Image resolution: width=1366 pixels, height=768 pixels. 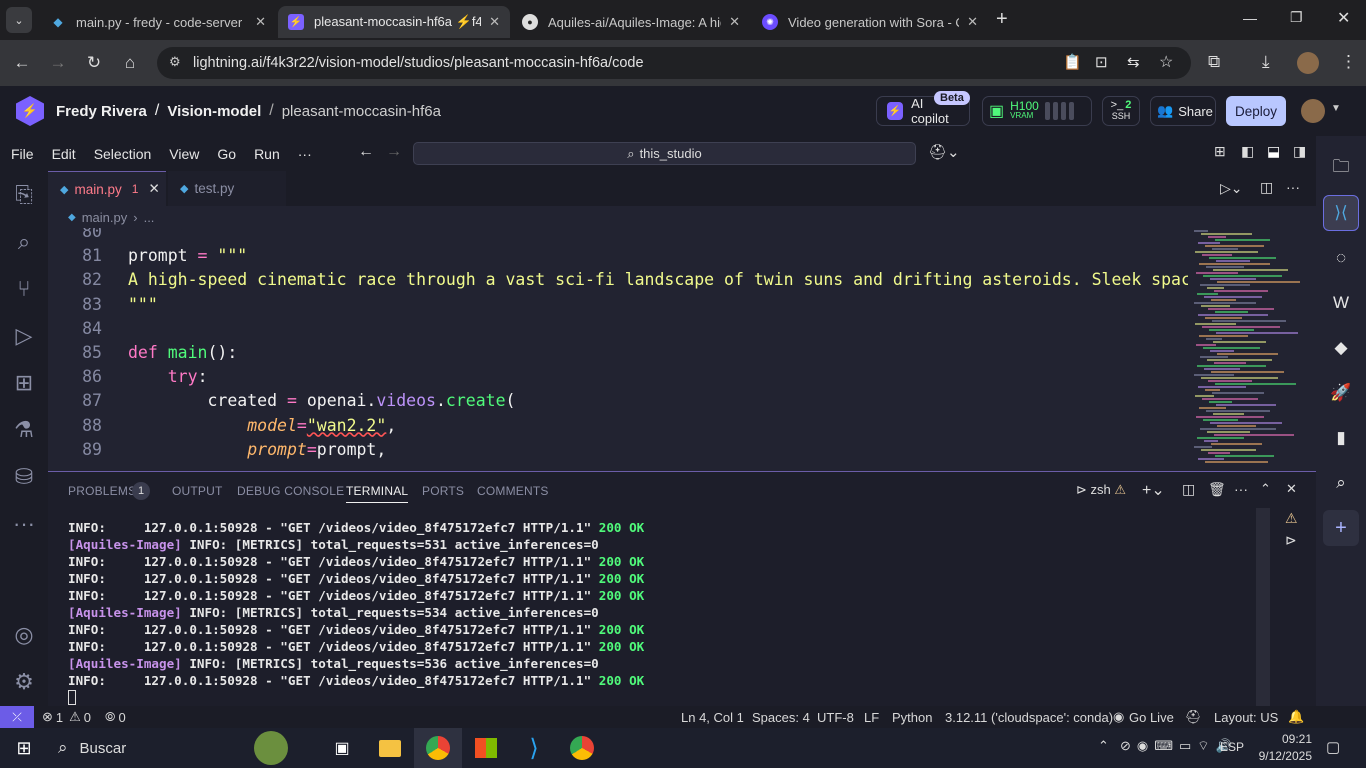 I want to click on taskbar-search: ⌕ Buscar, so click(x=183, y=748).